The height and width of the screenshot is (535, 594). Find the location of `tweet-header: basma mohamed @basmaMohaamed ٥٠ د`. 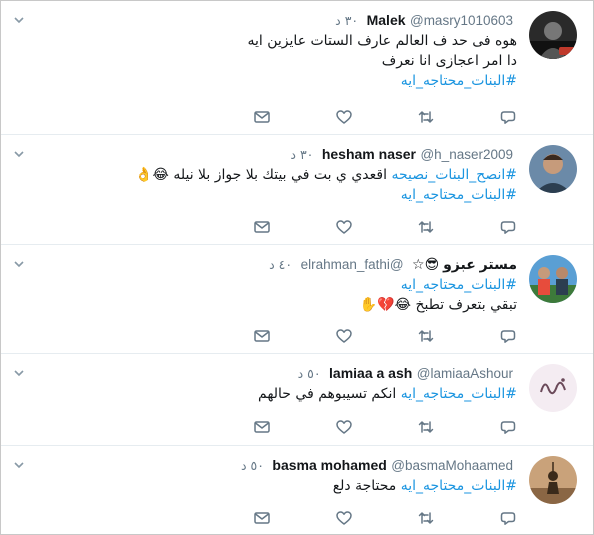

tweet-header: basma mohamed @basmaMohaamed ٥٠ د is located at coordinates (379, 465).